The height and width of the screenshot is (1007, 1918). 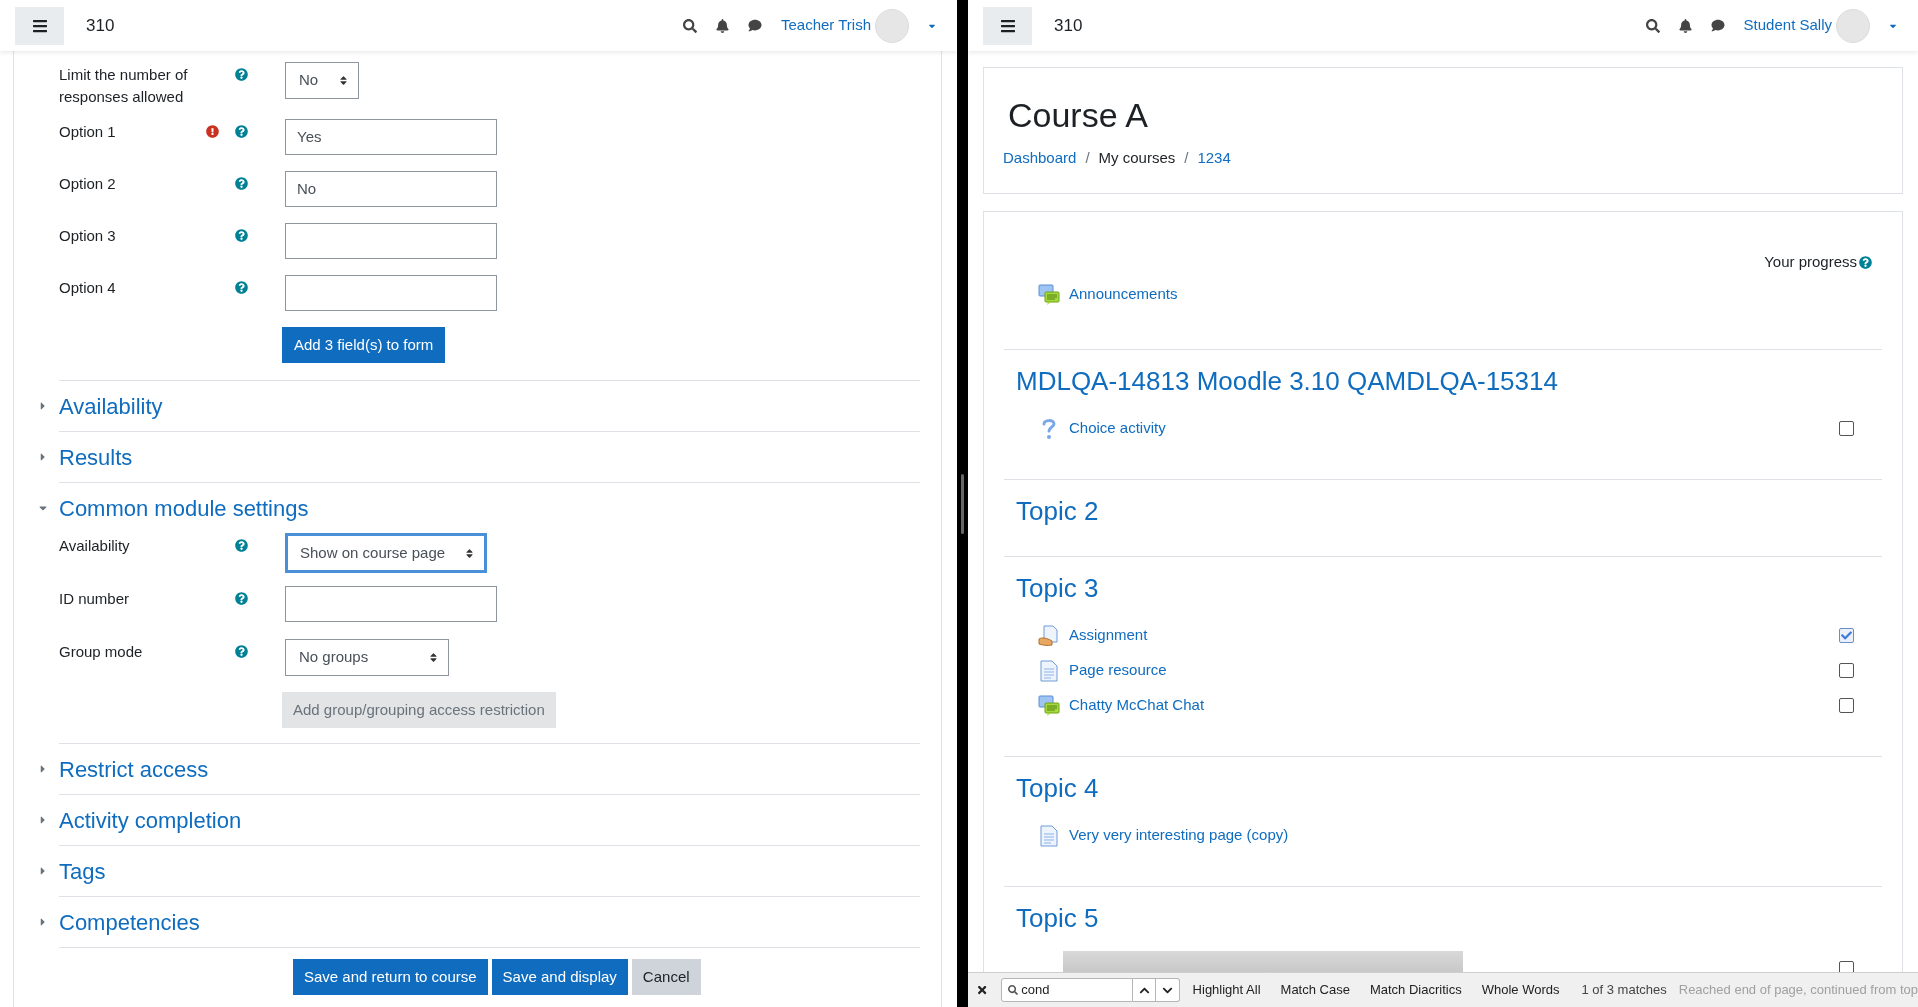 What do you see at coordinates (962, 503) in the screenshot?
I see `split-handle` at bounding box center [962, 503].